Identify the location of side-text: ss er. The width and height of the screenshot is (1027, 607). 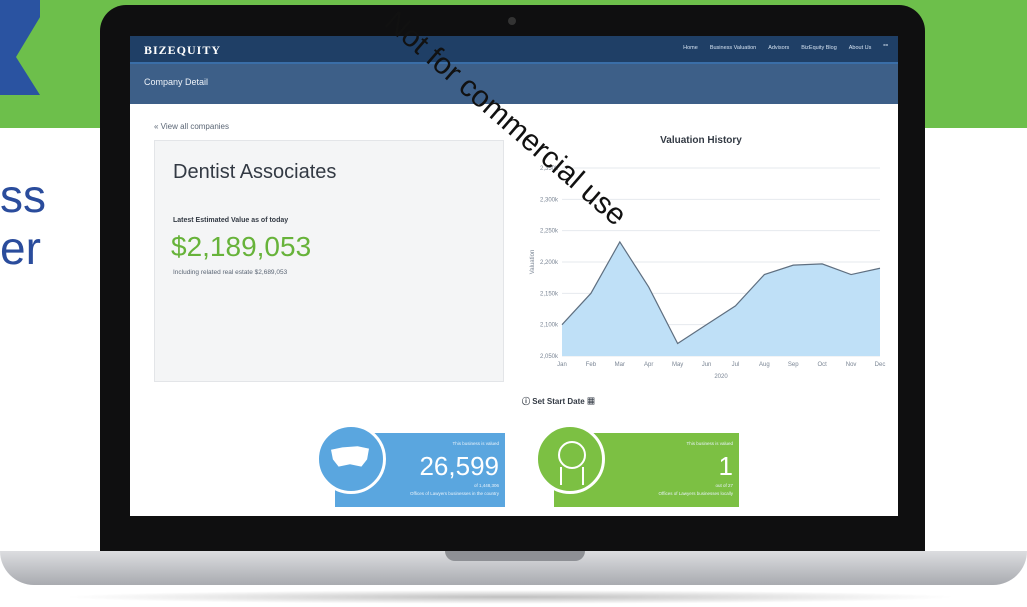
(23, 222).